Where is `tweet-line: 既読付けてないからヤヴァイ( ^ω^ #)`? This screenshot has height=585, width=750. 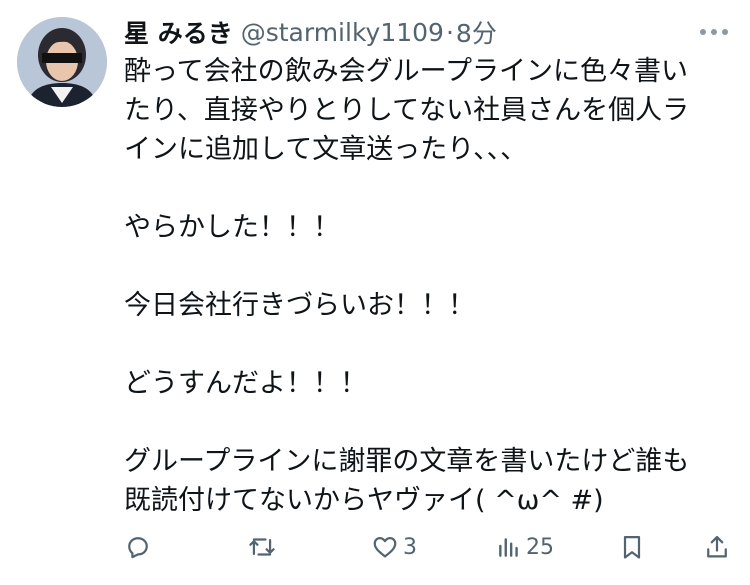 tweet-line: 既読付けてないからヤヴァイ( ^ω^ #) is located at coordinates (364, 500).